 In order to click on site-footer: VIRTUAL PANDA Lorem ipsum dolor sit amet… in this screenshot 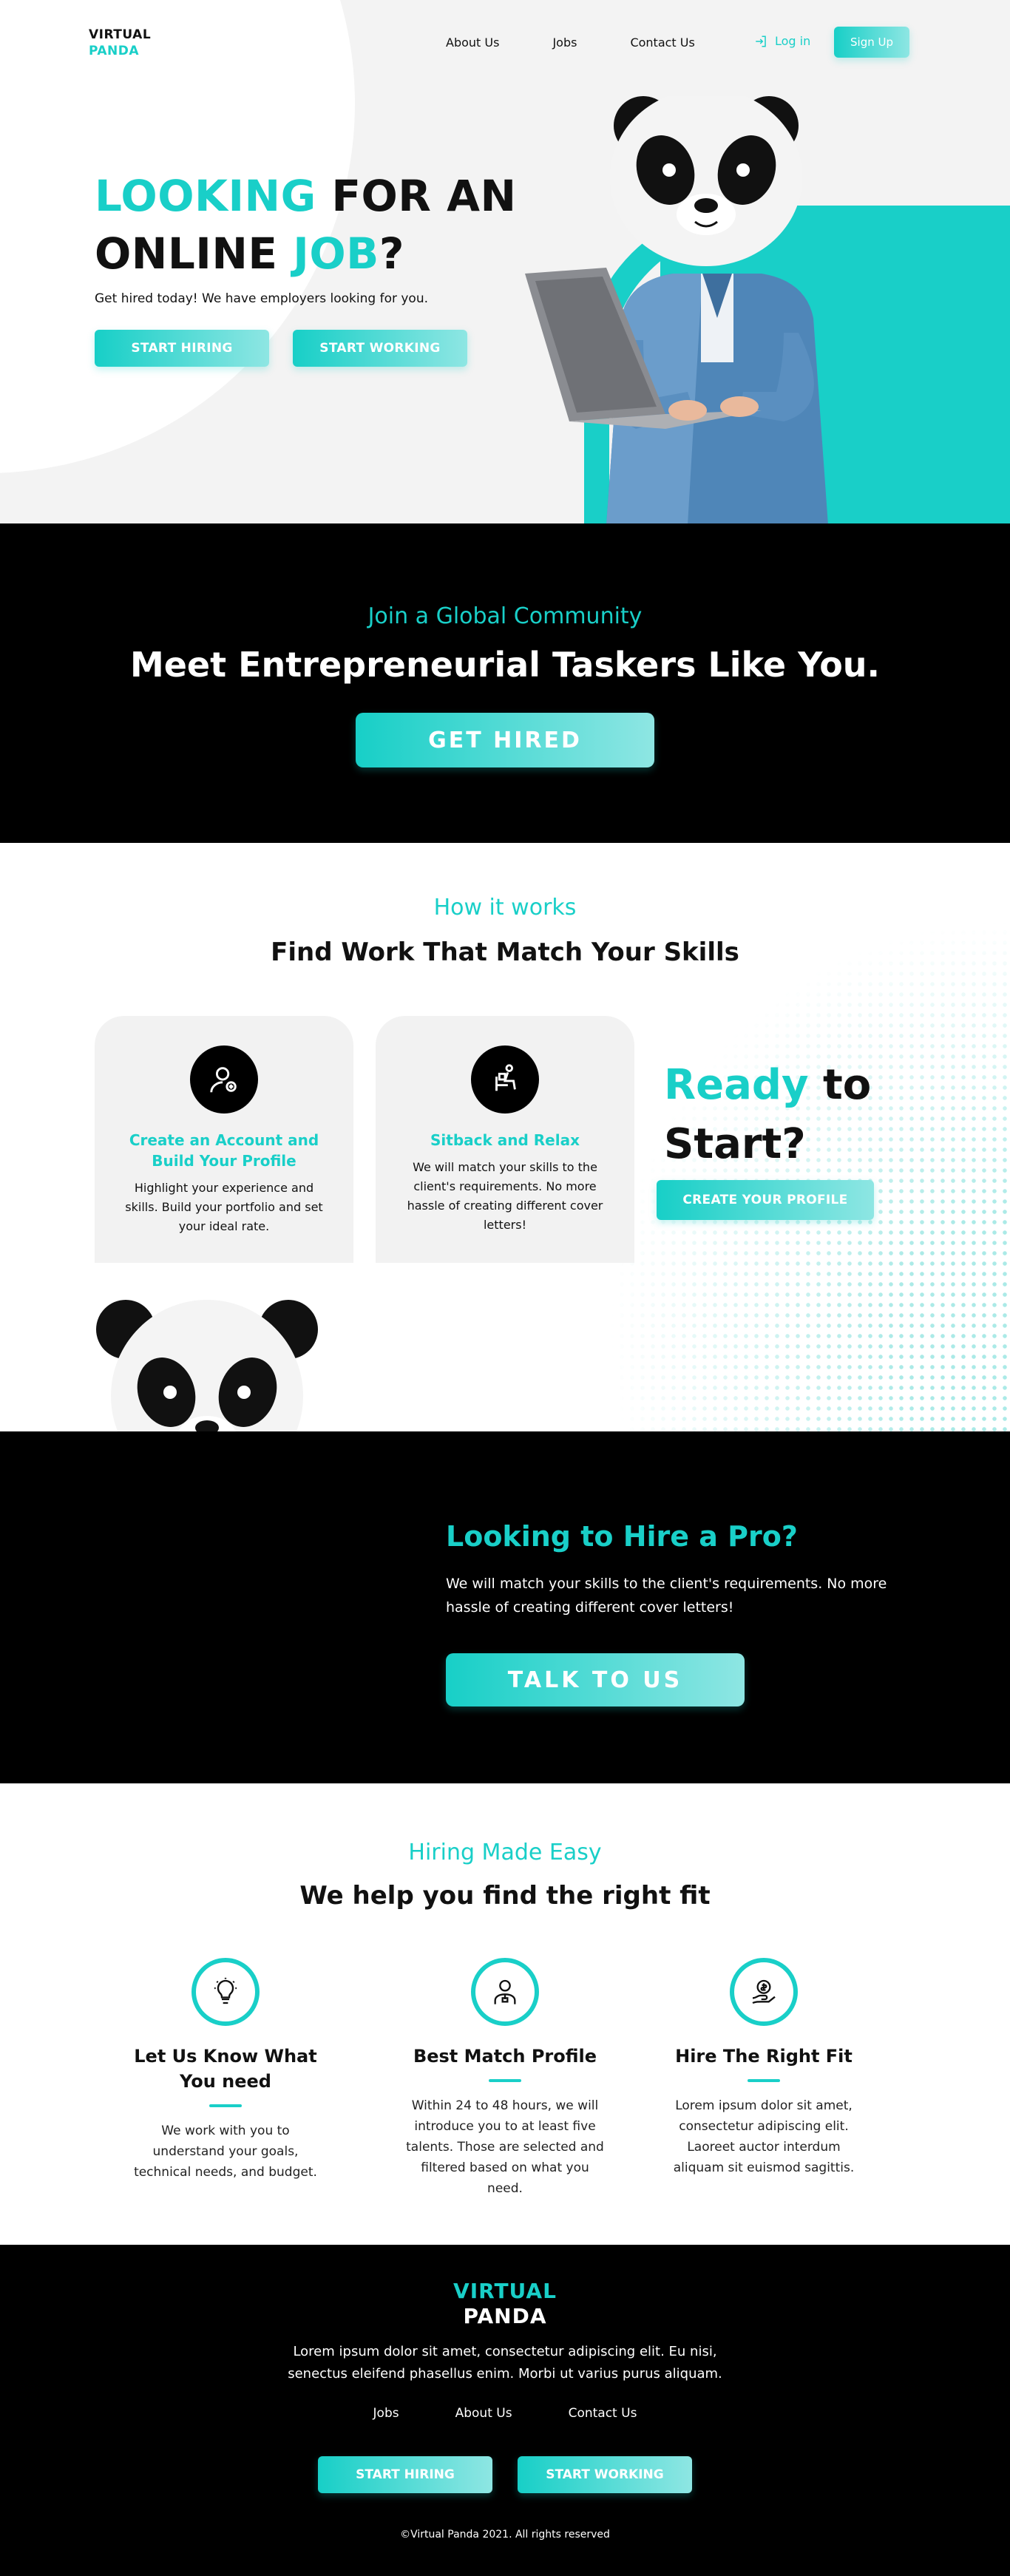, I will do `click(505, 2410)`.